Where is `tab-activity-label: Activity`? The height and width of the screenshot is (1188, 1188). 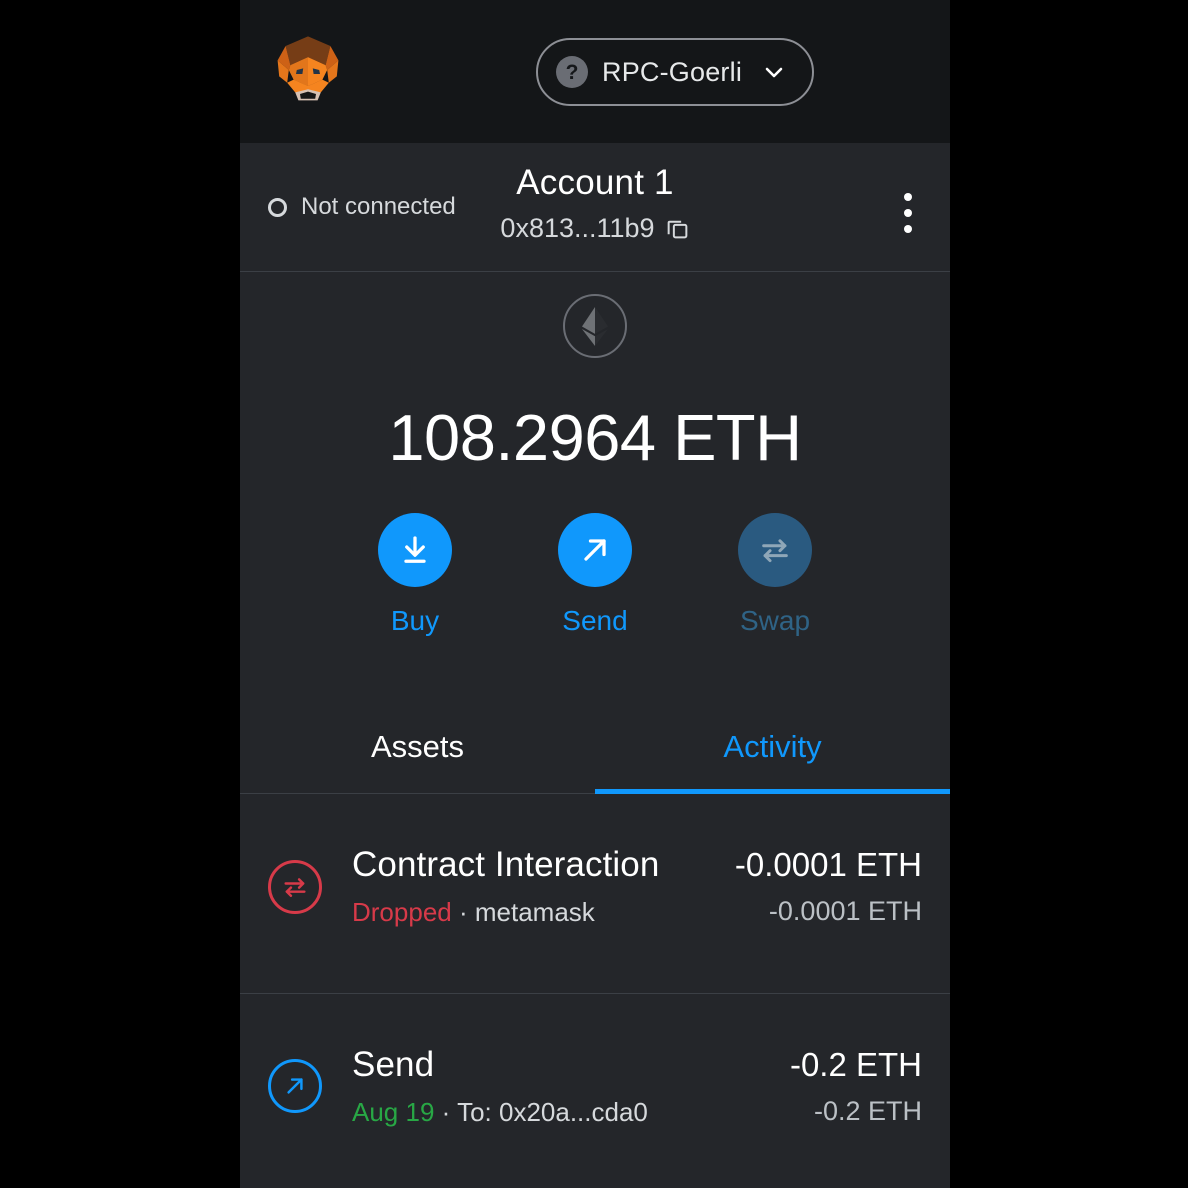
tab-activity-label: Activity is located at coordinates (772, 746).